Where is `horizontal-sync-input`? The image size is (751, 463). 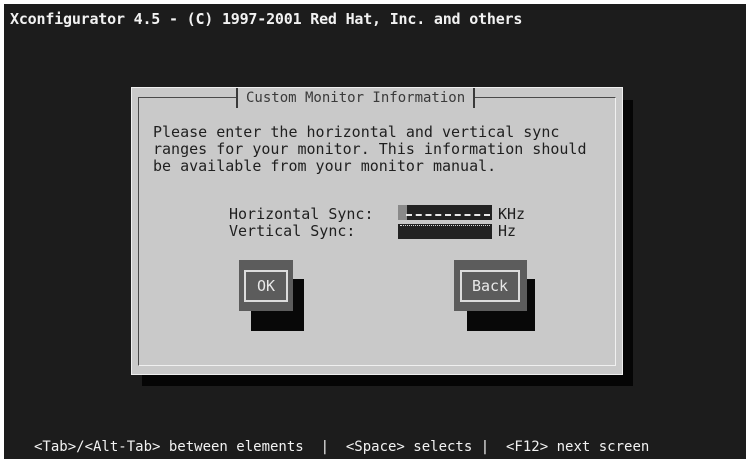
horizontal-sync-input is located at coordinates (445, 212).